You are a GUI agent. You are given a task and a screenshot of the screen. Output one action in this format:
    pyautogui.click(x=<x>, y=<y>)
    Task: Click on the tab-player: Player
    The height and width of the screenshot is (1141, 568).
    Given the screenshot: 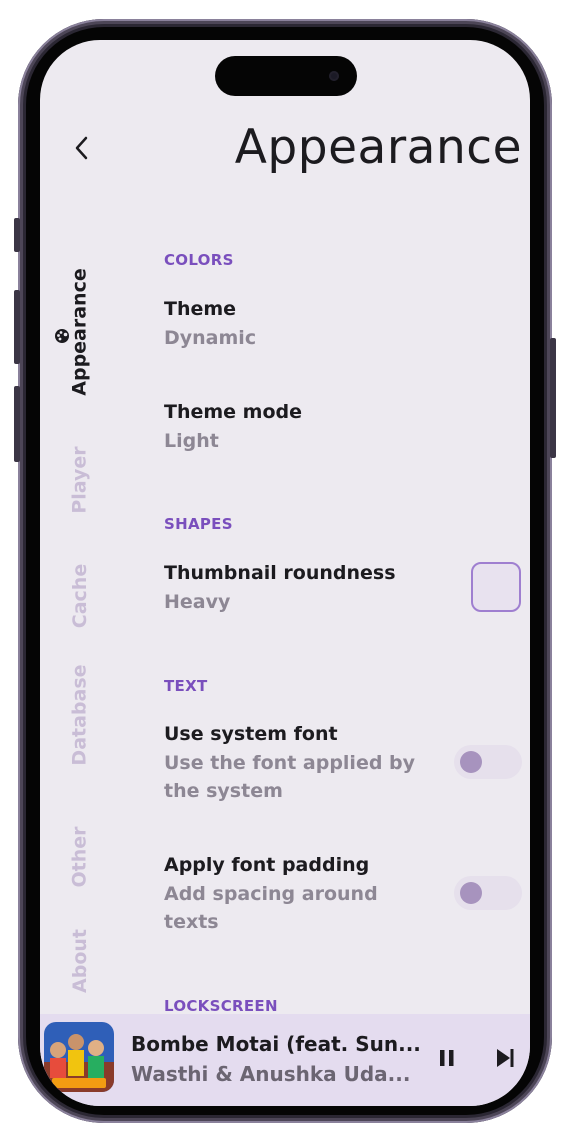 What is the action you would take?
    pyautogui.click(x=80, y=480)
    